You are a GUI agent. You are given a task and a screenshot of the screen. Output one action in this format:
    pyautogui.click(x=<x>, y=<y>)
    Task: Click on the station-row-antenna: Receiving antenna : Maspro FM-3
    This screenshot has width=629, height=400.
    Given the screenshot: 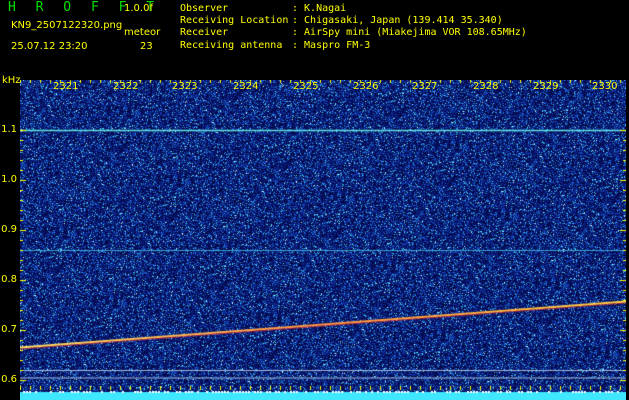 What is the action you would take?
    pyautogui.click(x=353, y=46)
    